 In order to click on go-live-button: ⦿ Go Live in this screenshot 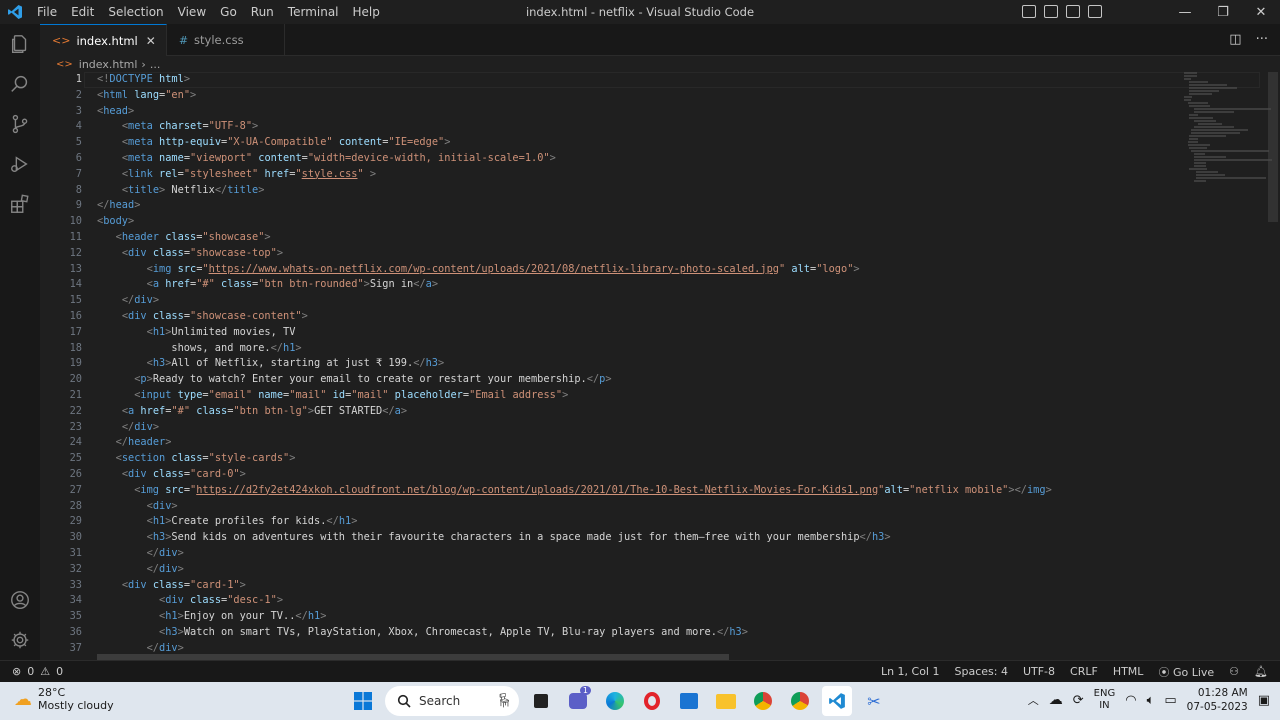, I will do `click(1186, 672)`.